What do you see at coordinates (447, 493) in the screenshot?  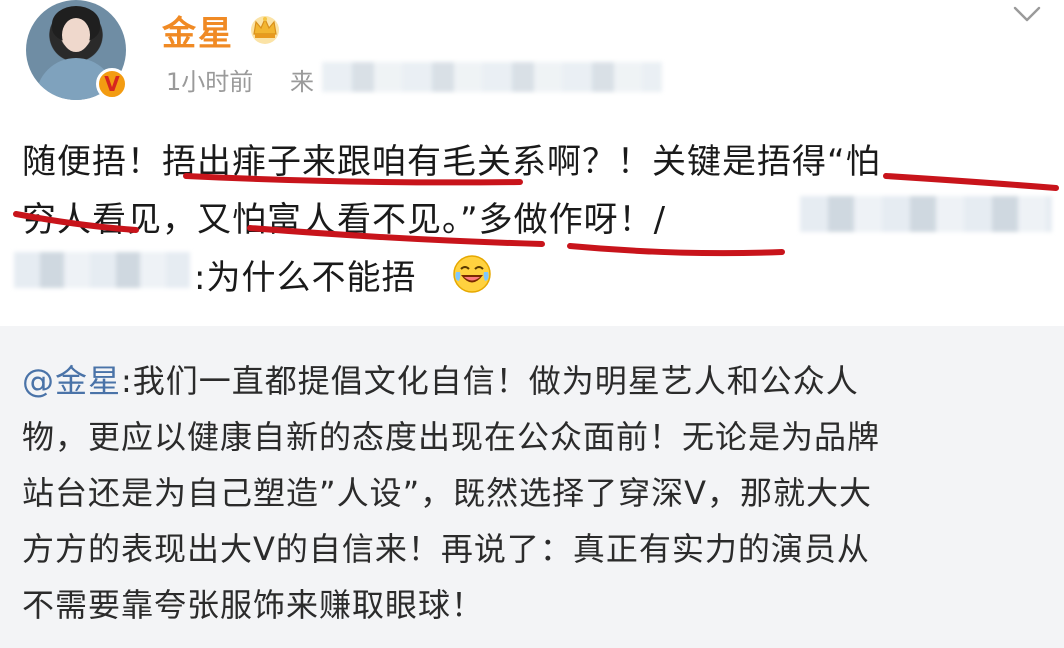 I see `repost-line-3: 站台还是为自己塑造”人设”，既然选择了穿深V，那就大大` at bounding box center [447, 493].